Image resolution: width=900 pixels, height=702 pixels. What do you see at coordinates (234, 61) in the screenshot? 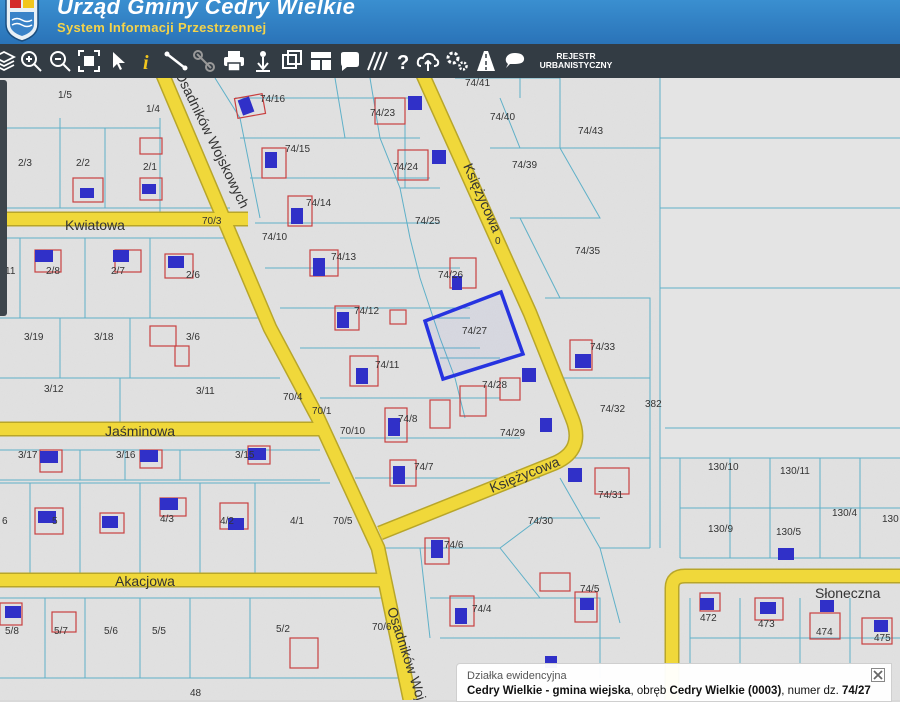
I see `print-icon` at bounding box center [234, 61].